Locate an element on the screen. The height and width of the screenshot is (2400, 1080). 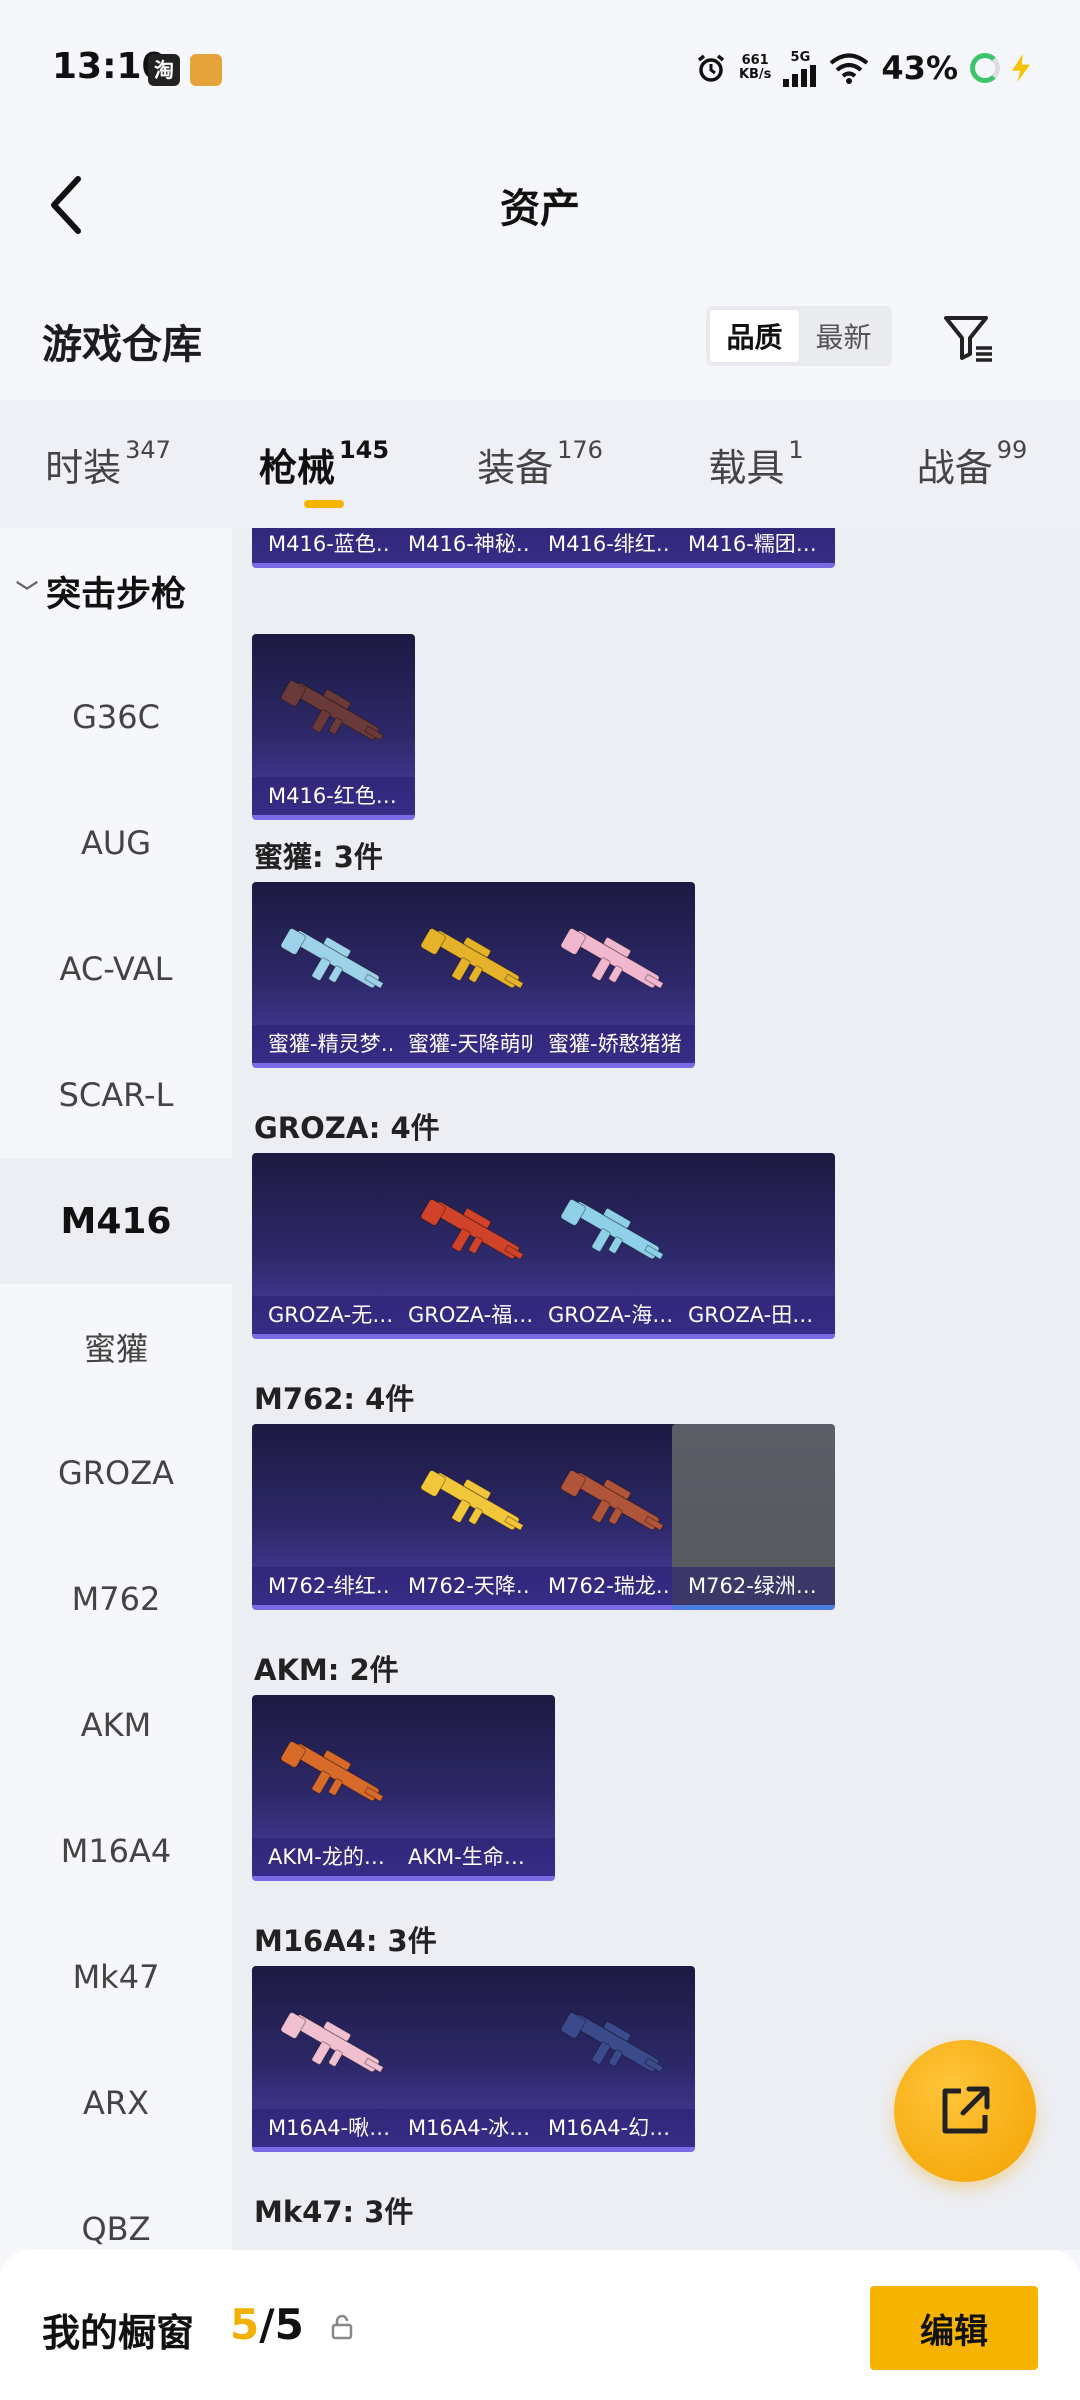
sidebar-item: AUG is located at coordinates (116, 843).